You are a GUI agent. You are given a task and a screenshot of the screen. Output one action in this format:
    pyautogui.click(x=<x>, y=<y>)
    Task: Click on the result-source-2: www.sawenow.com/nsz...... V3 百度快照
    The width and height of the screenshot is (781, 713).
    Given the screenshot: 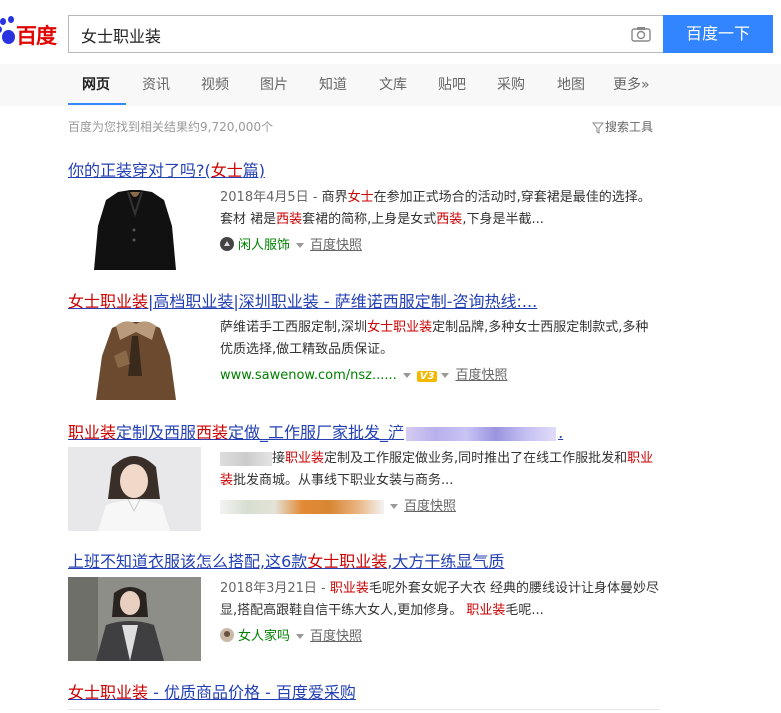 What is the action you would take?
    pyautogui.click(x=363, y=373)
    